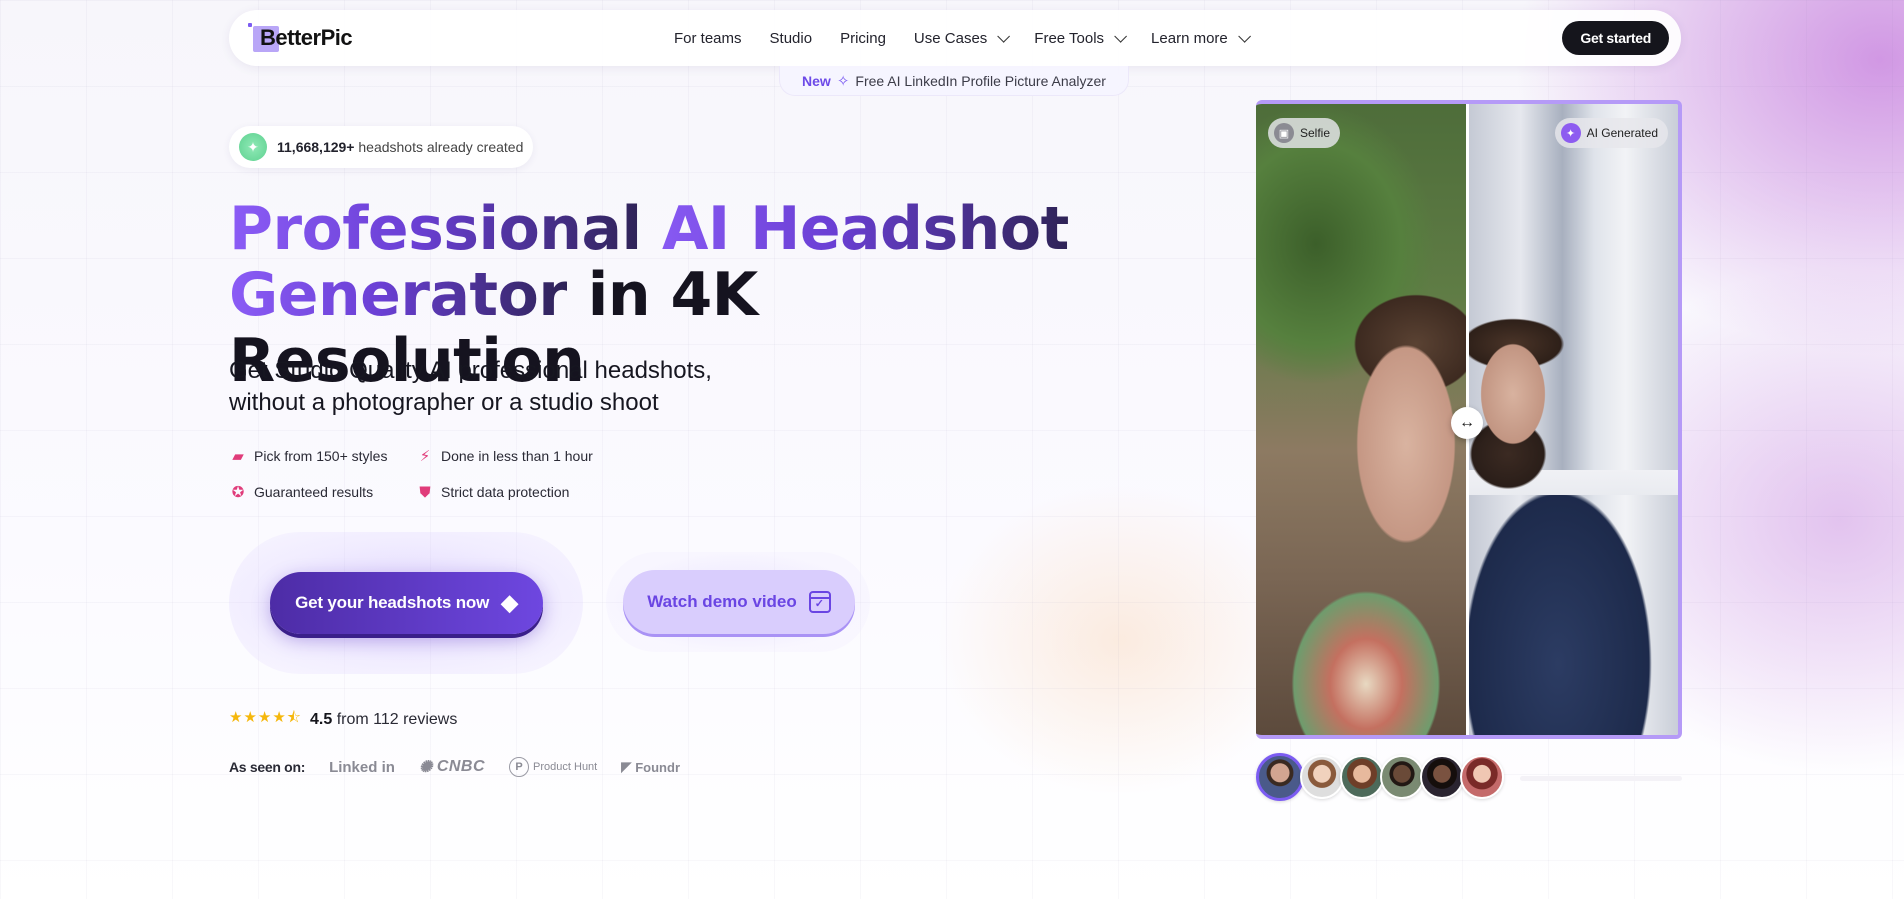 This screenshot has width=1904, height=899. I want to click on nav-link-label: Pricing, so click(863, 38).